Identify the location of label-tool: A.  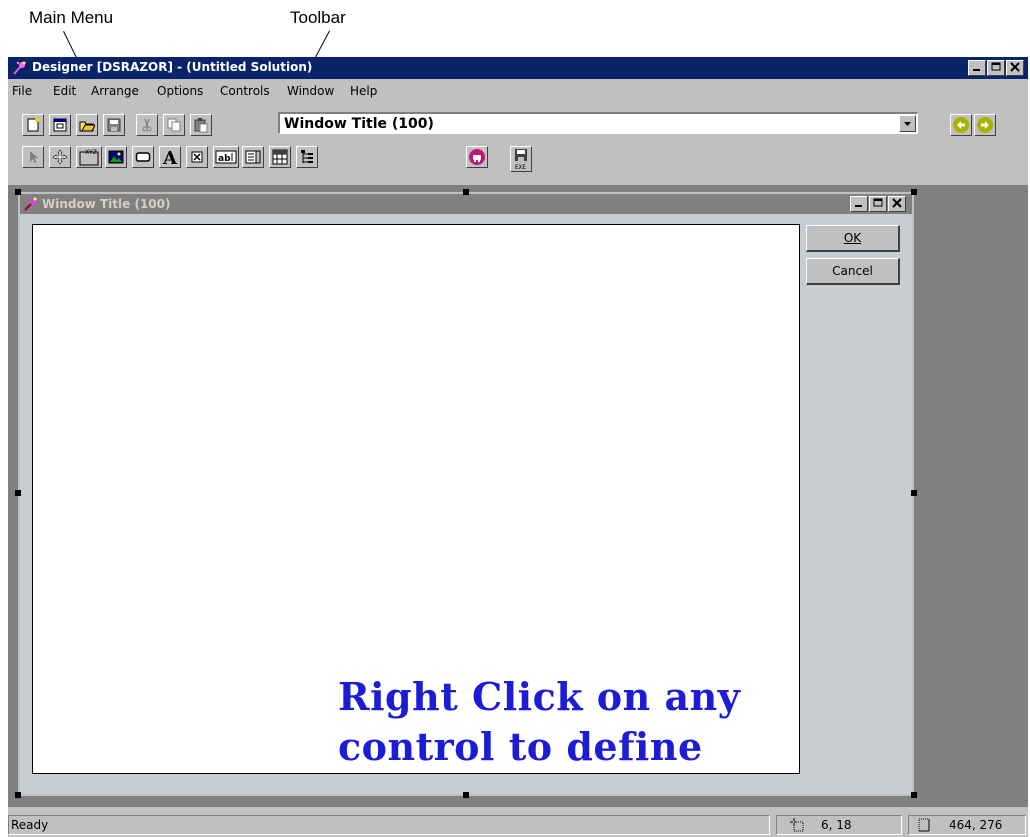
(170, 157).